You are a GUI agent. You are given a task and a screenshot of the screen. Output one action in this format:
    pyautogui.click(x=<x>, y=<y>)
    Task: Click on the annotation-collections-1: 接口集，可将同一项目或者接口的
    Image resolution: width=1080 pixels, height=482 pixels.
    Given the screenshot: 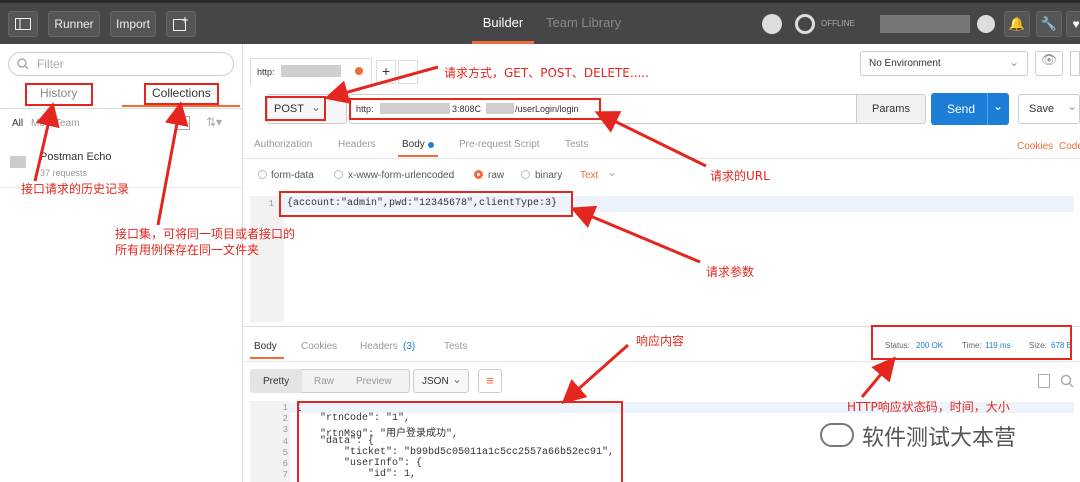 What is the action you would take?
    pyautogui.click(x=205, y=234)
    